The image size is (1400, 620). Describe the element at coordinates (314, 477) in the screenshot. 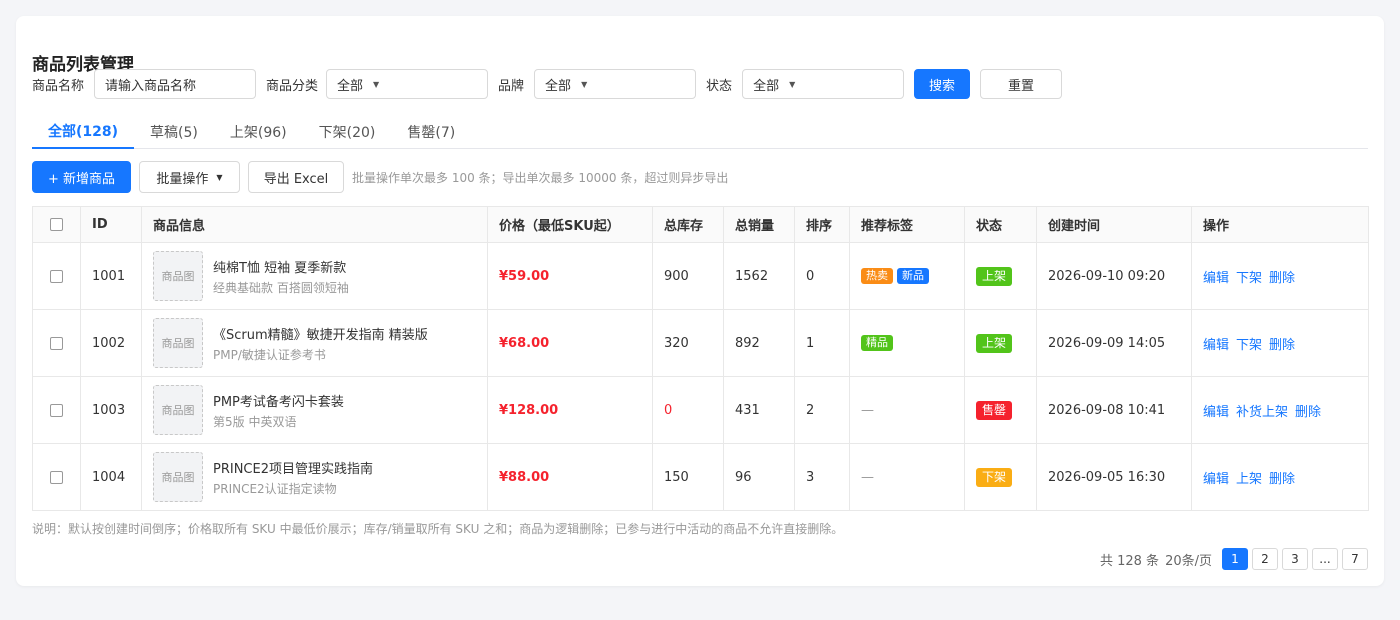

I see `product-info: 商品图 PRINCE2项目管理实践指南 PRINCE2认证指定读物` at that location.